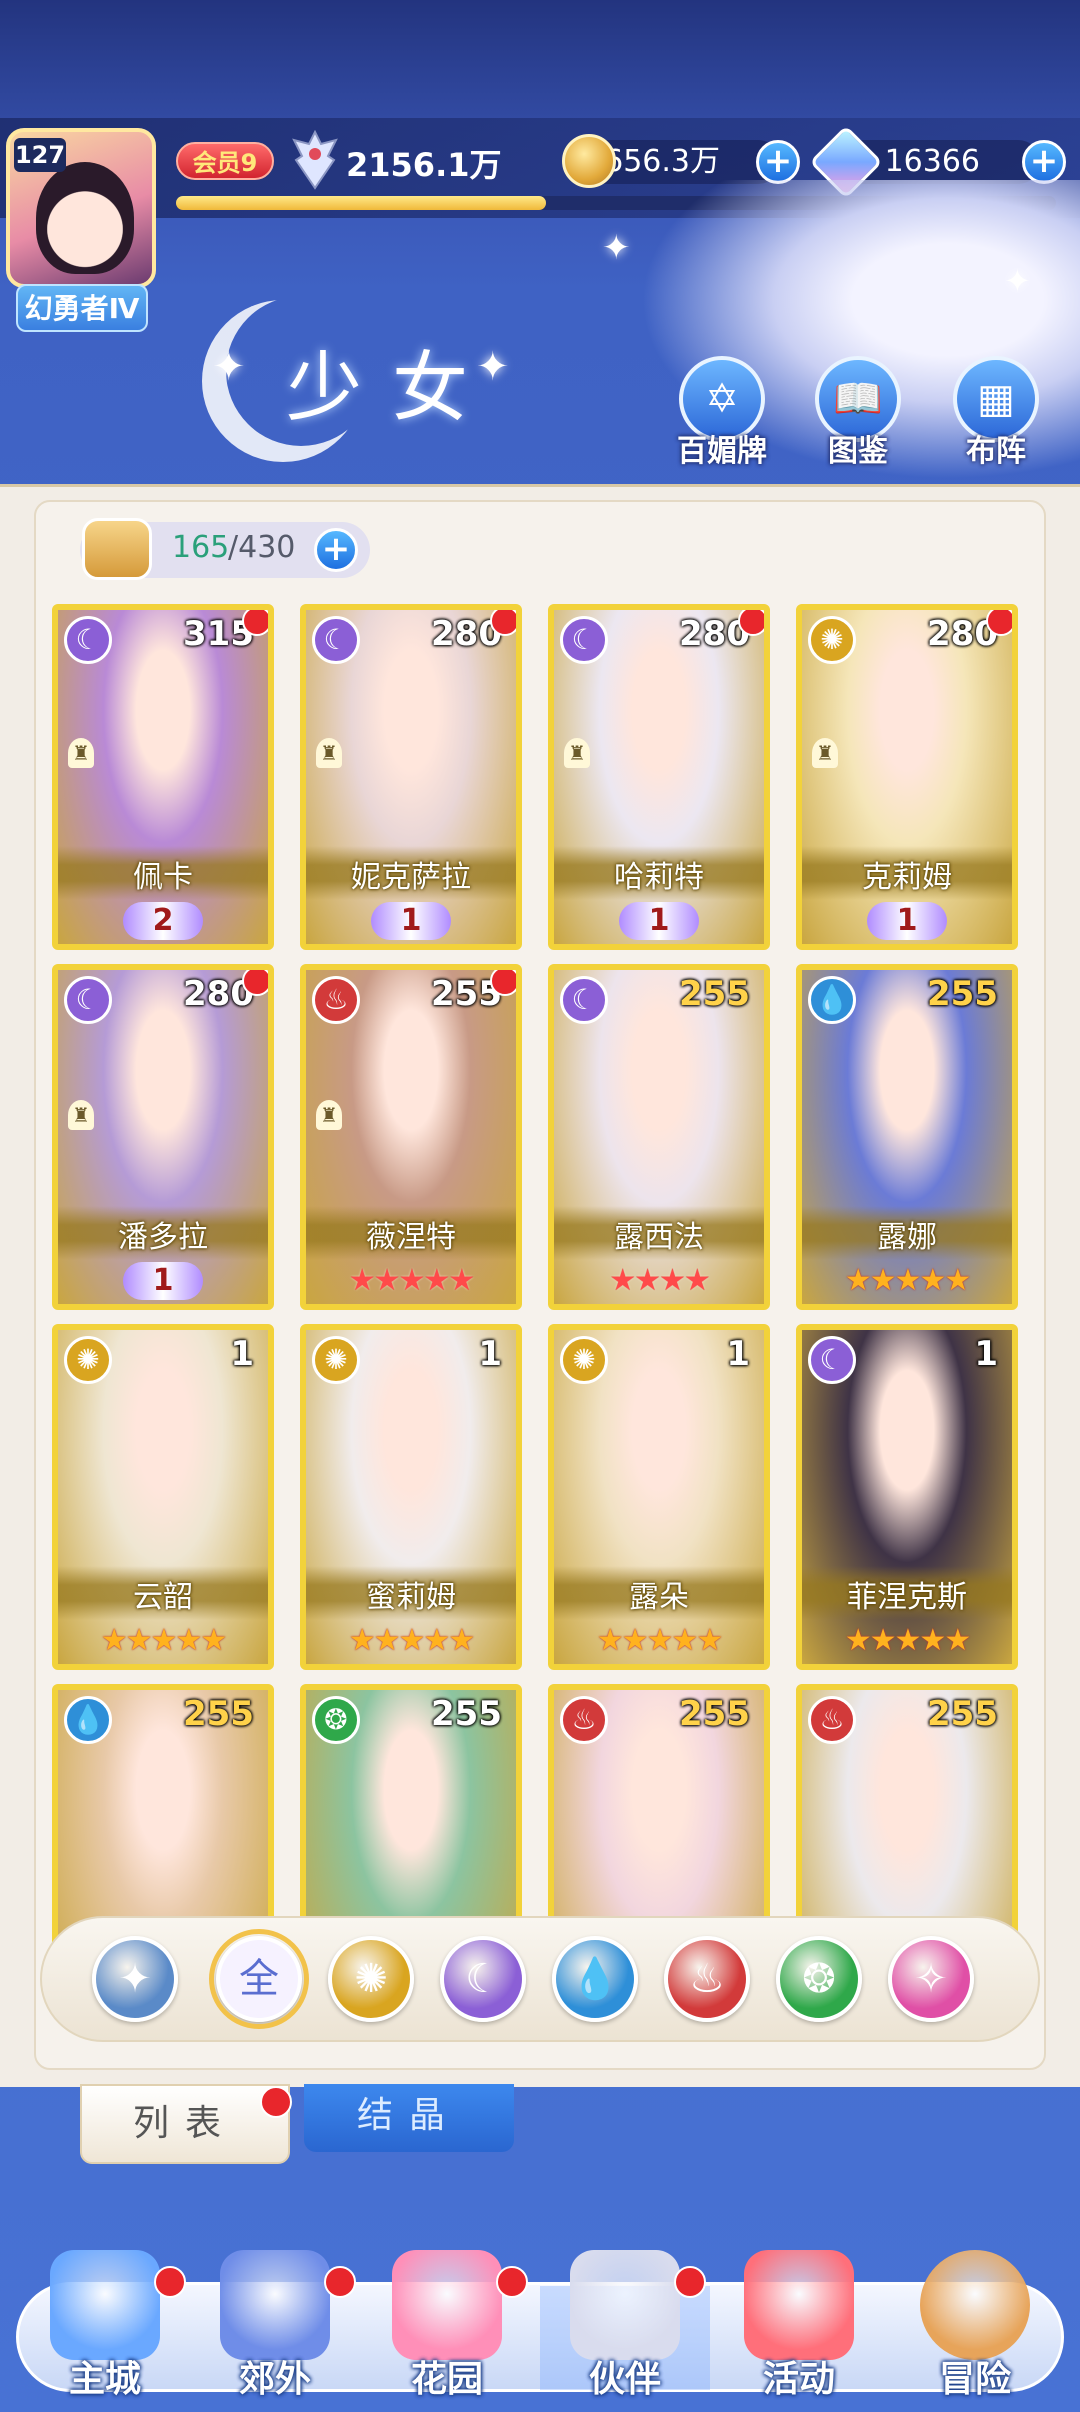 The width and height of the screenshot is (1080, 2412). I want to click on expand-inventory-button: +, so click(336, 550).